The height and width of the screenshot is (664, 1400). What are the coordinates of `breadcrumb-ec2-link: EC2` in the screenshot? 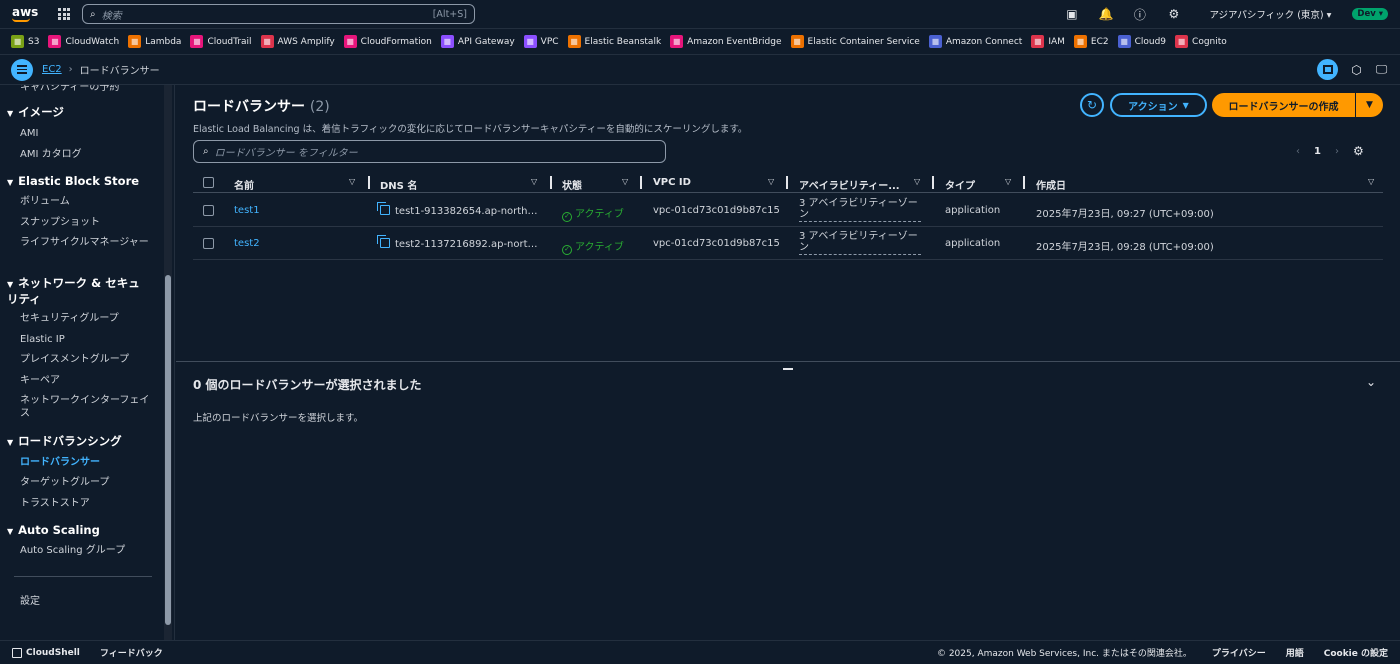 It's located at (52, 69).